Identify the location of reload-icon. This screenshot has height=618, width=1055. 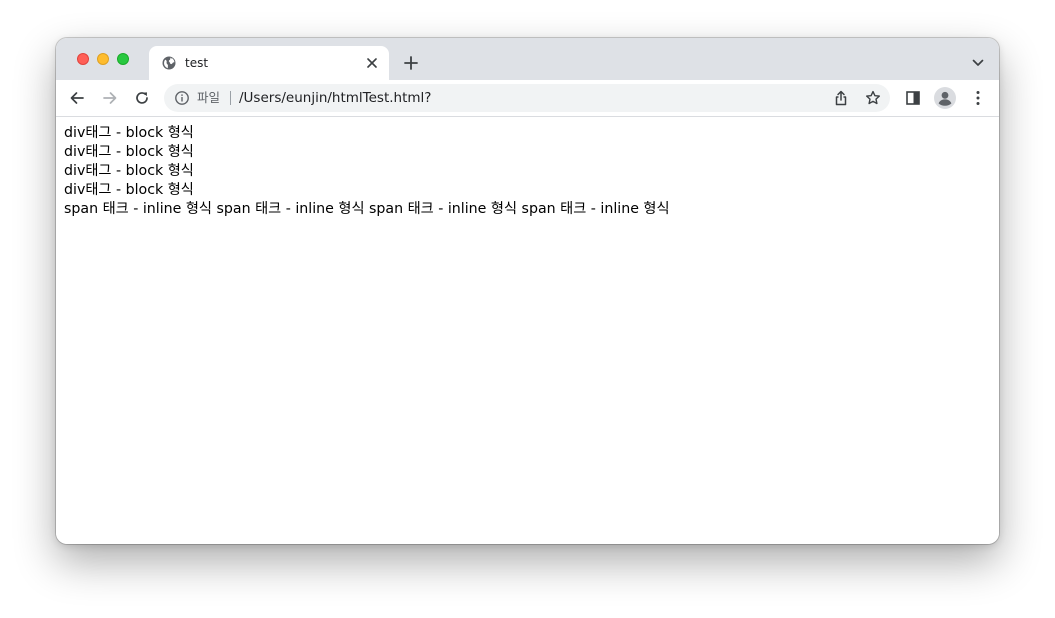
(142, 98).